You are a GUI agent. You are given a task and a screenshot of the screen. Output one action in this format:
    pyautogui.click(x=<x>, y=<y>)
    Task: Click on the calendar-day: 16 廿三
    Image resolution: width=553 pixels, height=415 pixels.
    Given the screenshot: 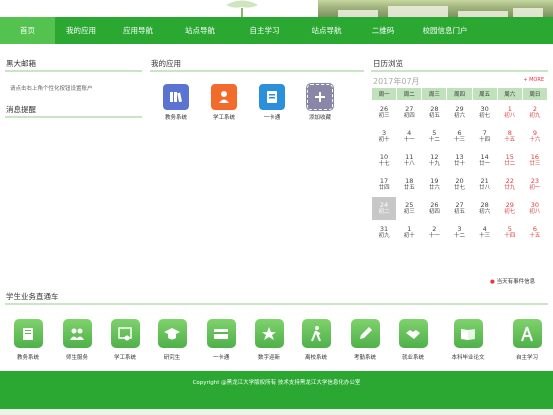 What is the action you would take?
    pyautogui.click(x=535, y=160)
    